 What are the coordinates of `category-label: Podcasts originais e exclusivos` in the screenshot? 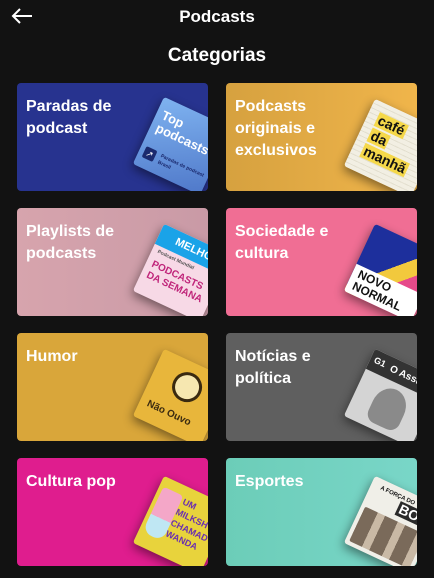 It's located at (276, 128).